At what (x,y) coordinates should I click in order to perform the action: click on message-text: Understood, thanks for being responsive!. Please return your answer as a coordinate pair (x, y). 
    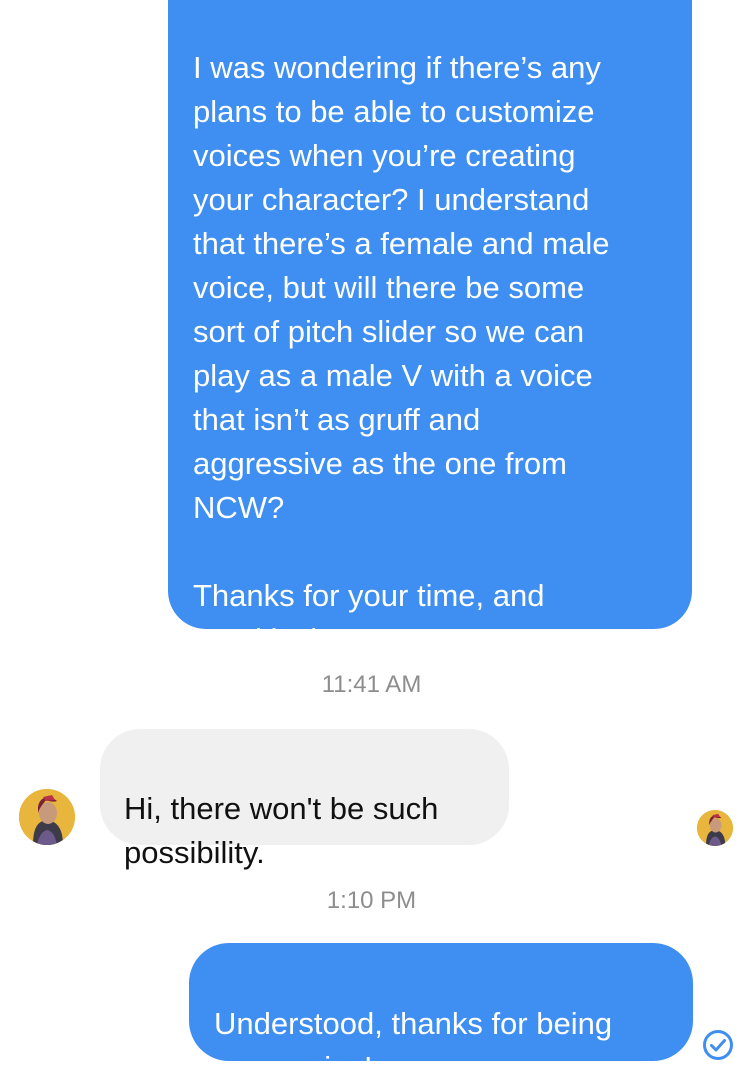
    Looking at the image, I should click on (413, 1045).